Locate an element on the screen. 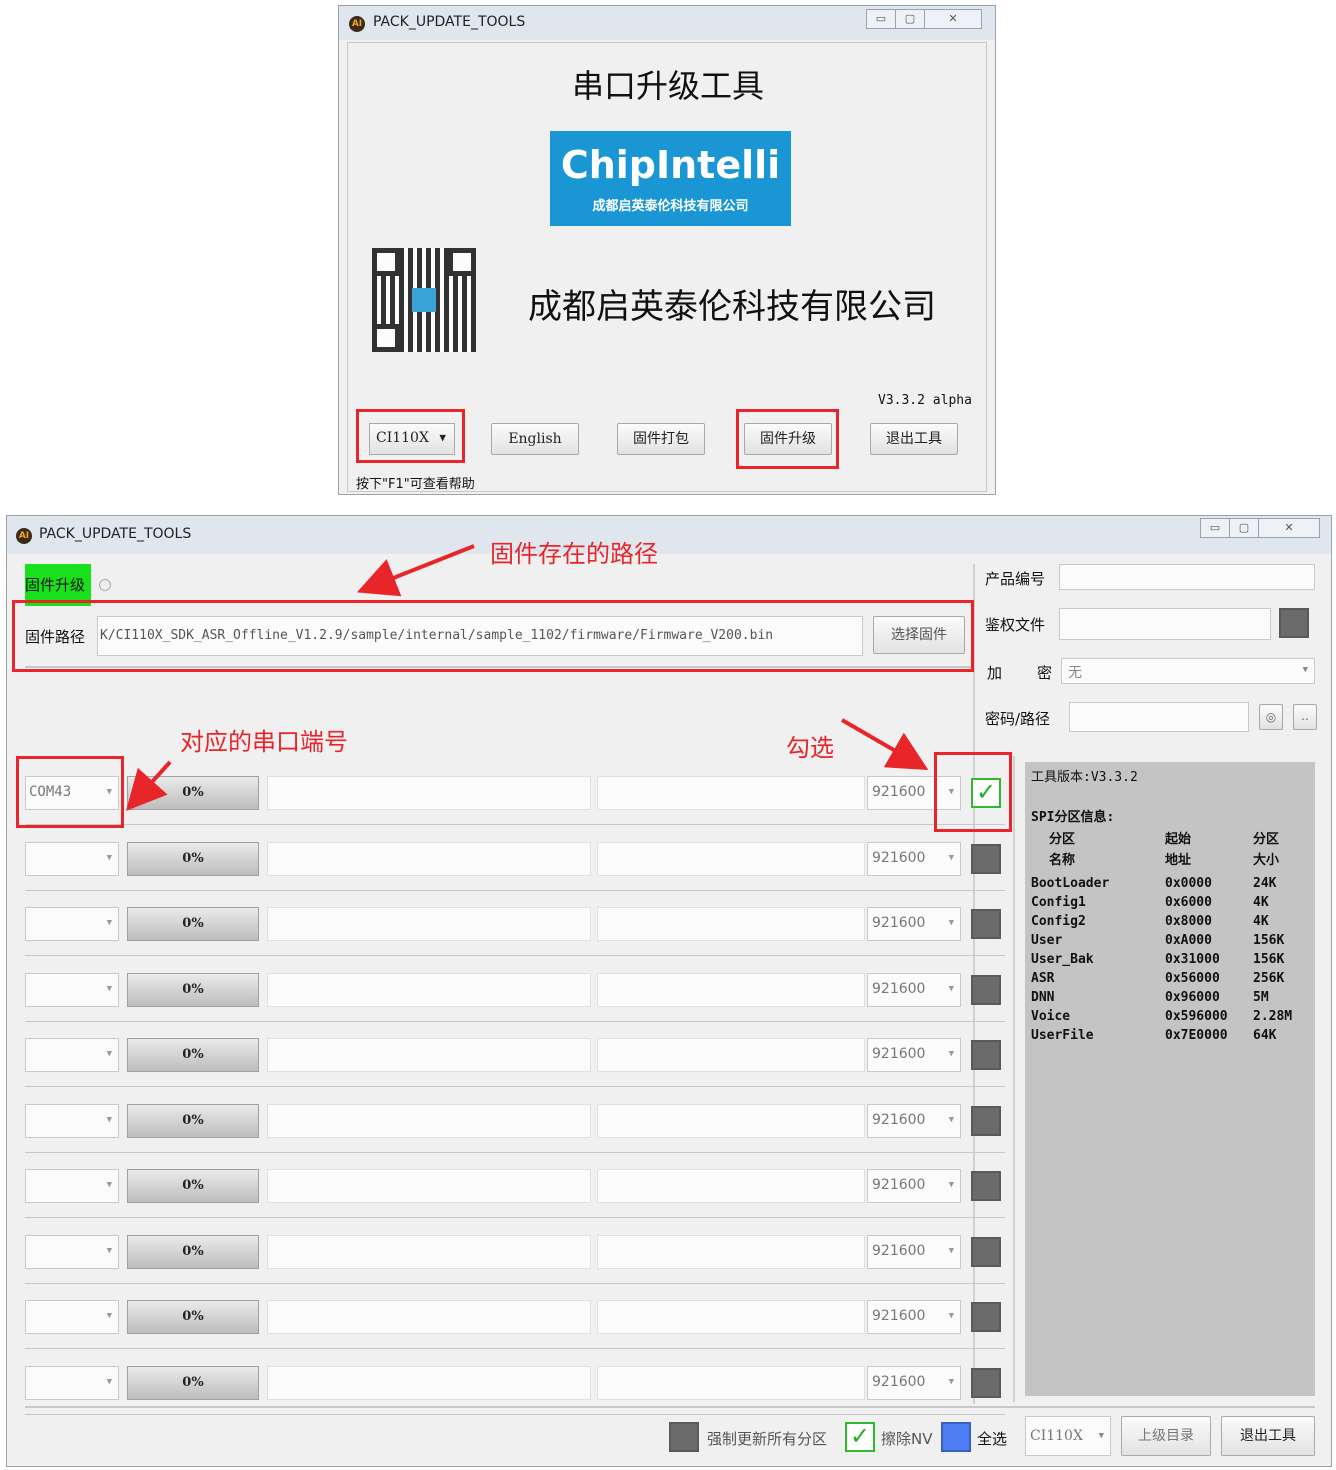  arrow-to-port is located at coordinates (148, 785).